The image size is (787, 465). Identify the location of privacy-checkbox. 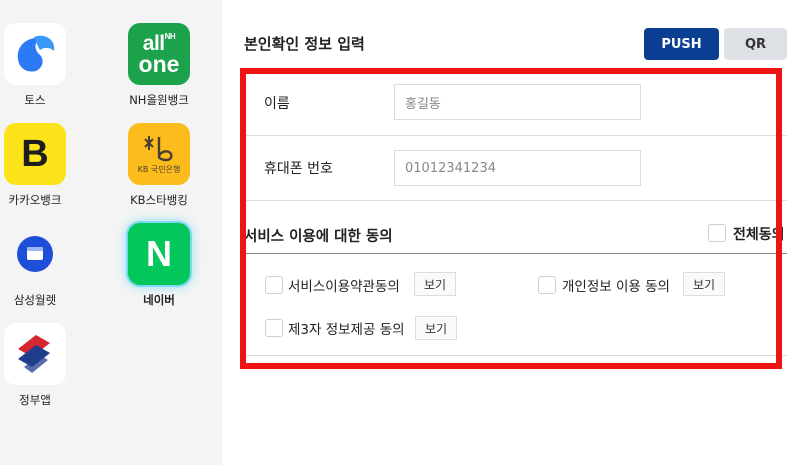
(547, 285).